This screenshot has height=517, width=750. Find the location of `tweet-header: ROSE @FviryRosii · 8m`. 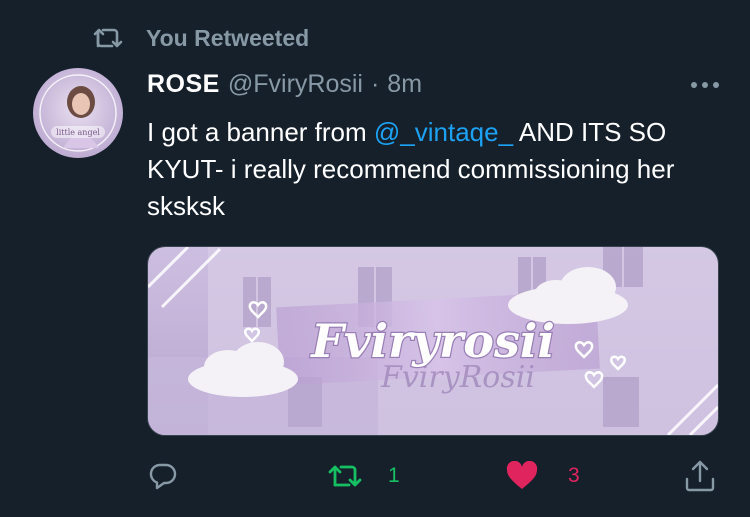

tweet-header: ROSE @FviryRosii · 8m is located at coordinates (284, 84).